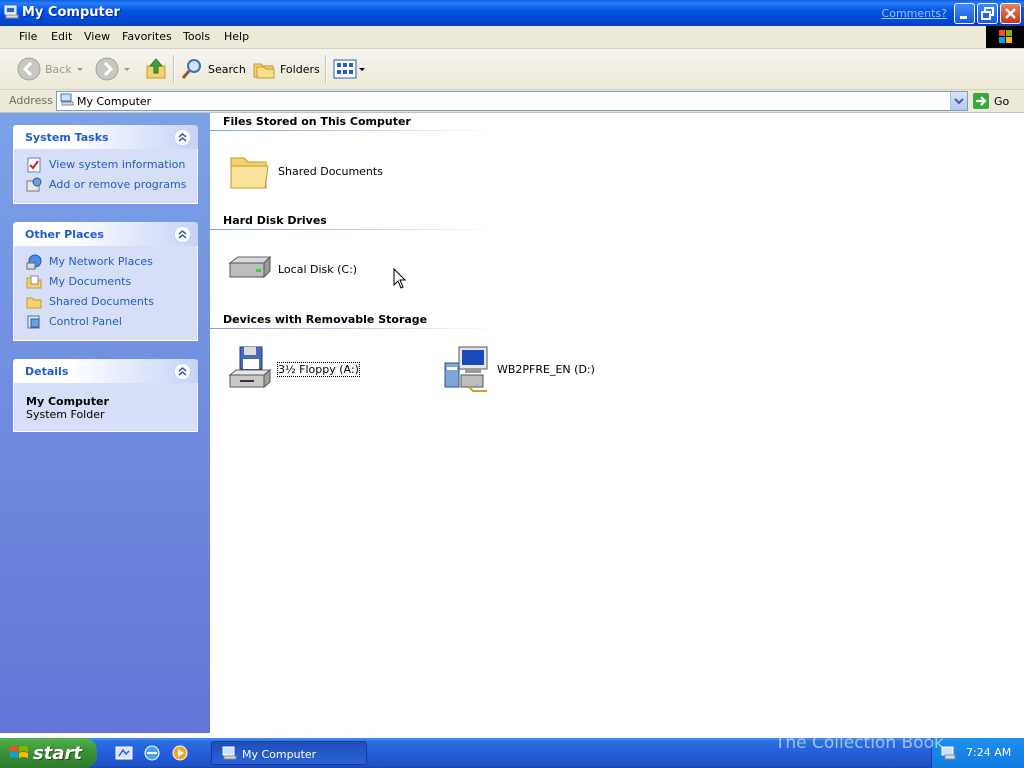 The height and width of the screenshot is (768, 1024). I want to click on my-network-places-link: My Network Places, so click(105, 262).